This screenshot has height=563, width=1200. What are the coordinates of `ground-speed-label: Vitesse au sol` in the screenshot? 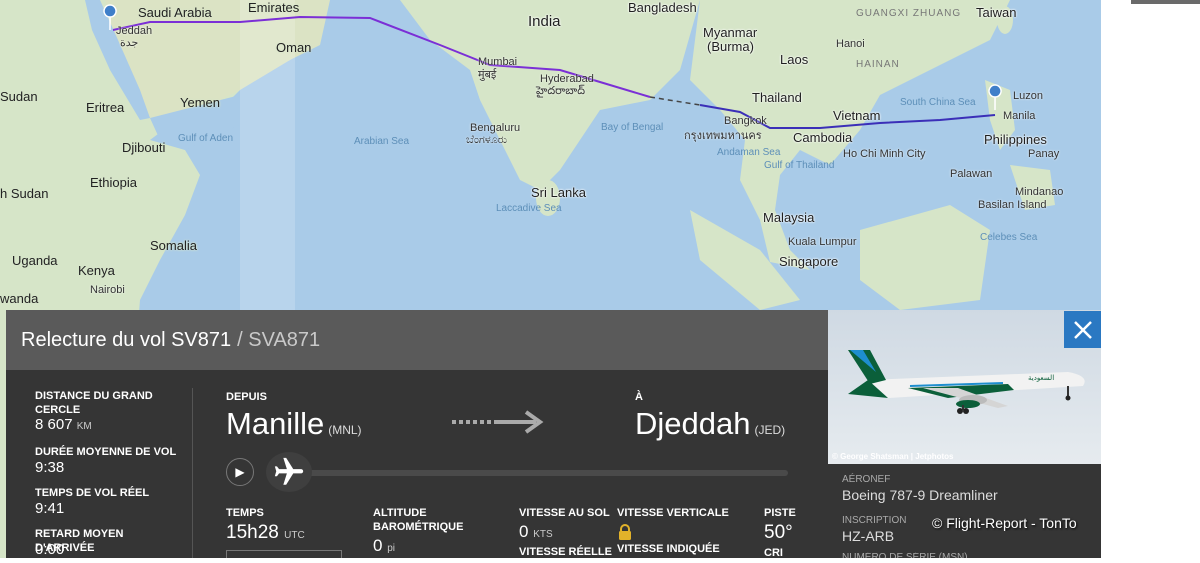 It's located at (564, 513).